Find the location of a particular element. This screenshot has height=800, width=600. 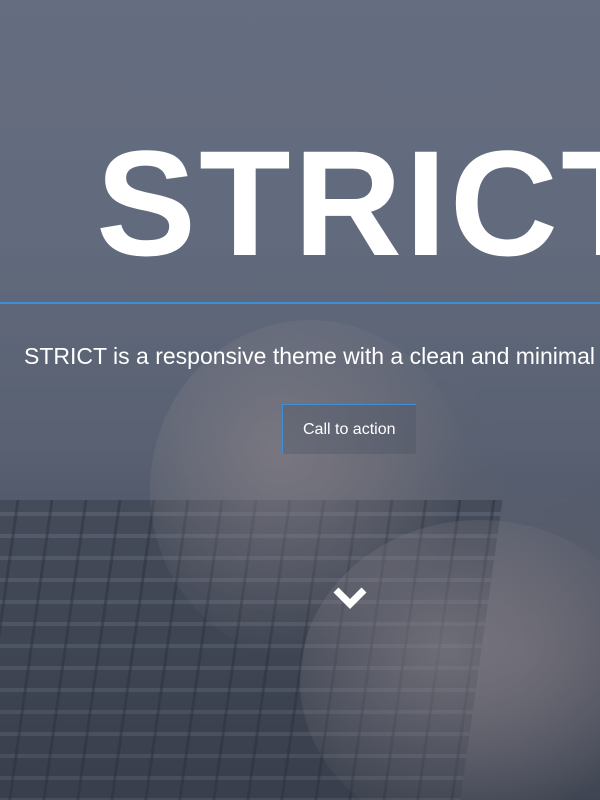

call-to-action-button: Call to action is located at coordinates (349, 429).